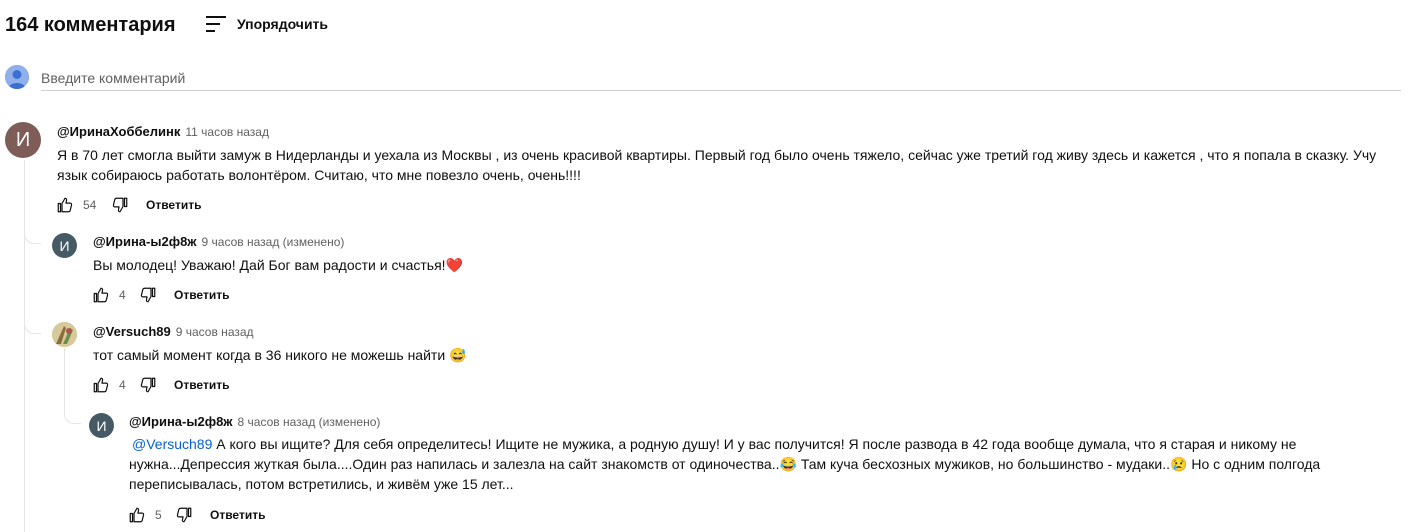  I want to click on timestamp: 8 часов назад (изменено), so click(309, 422).